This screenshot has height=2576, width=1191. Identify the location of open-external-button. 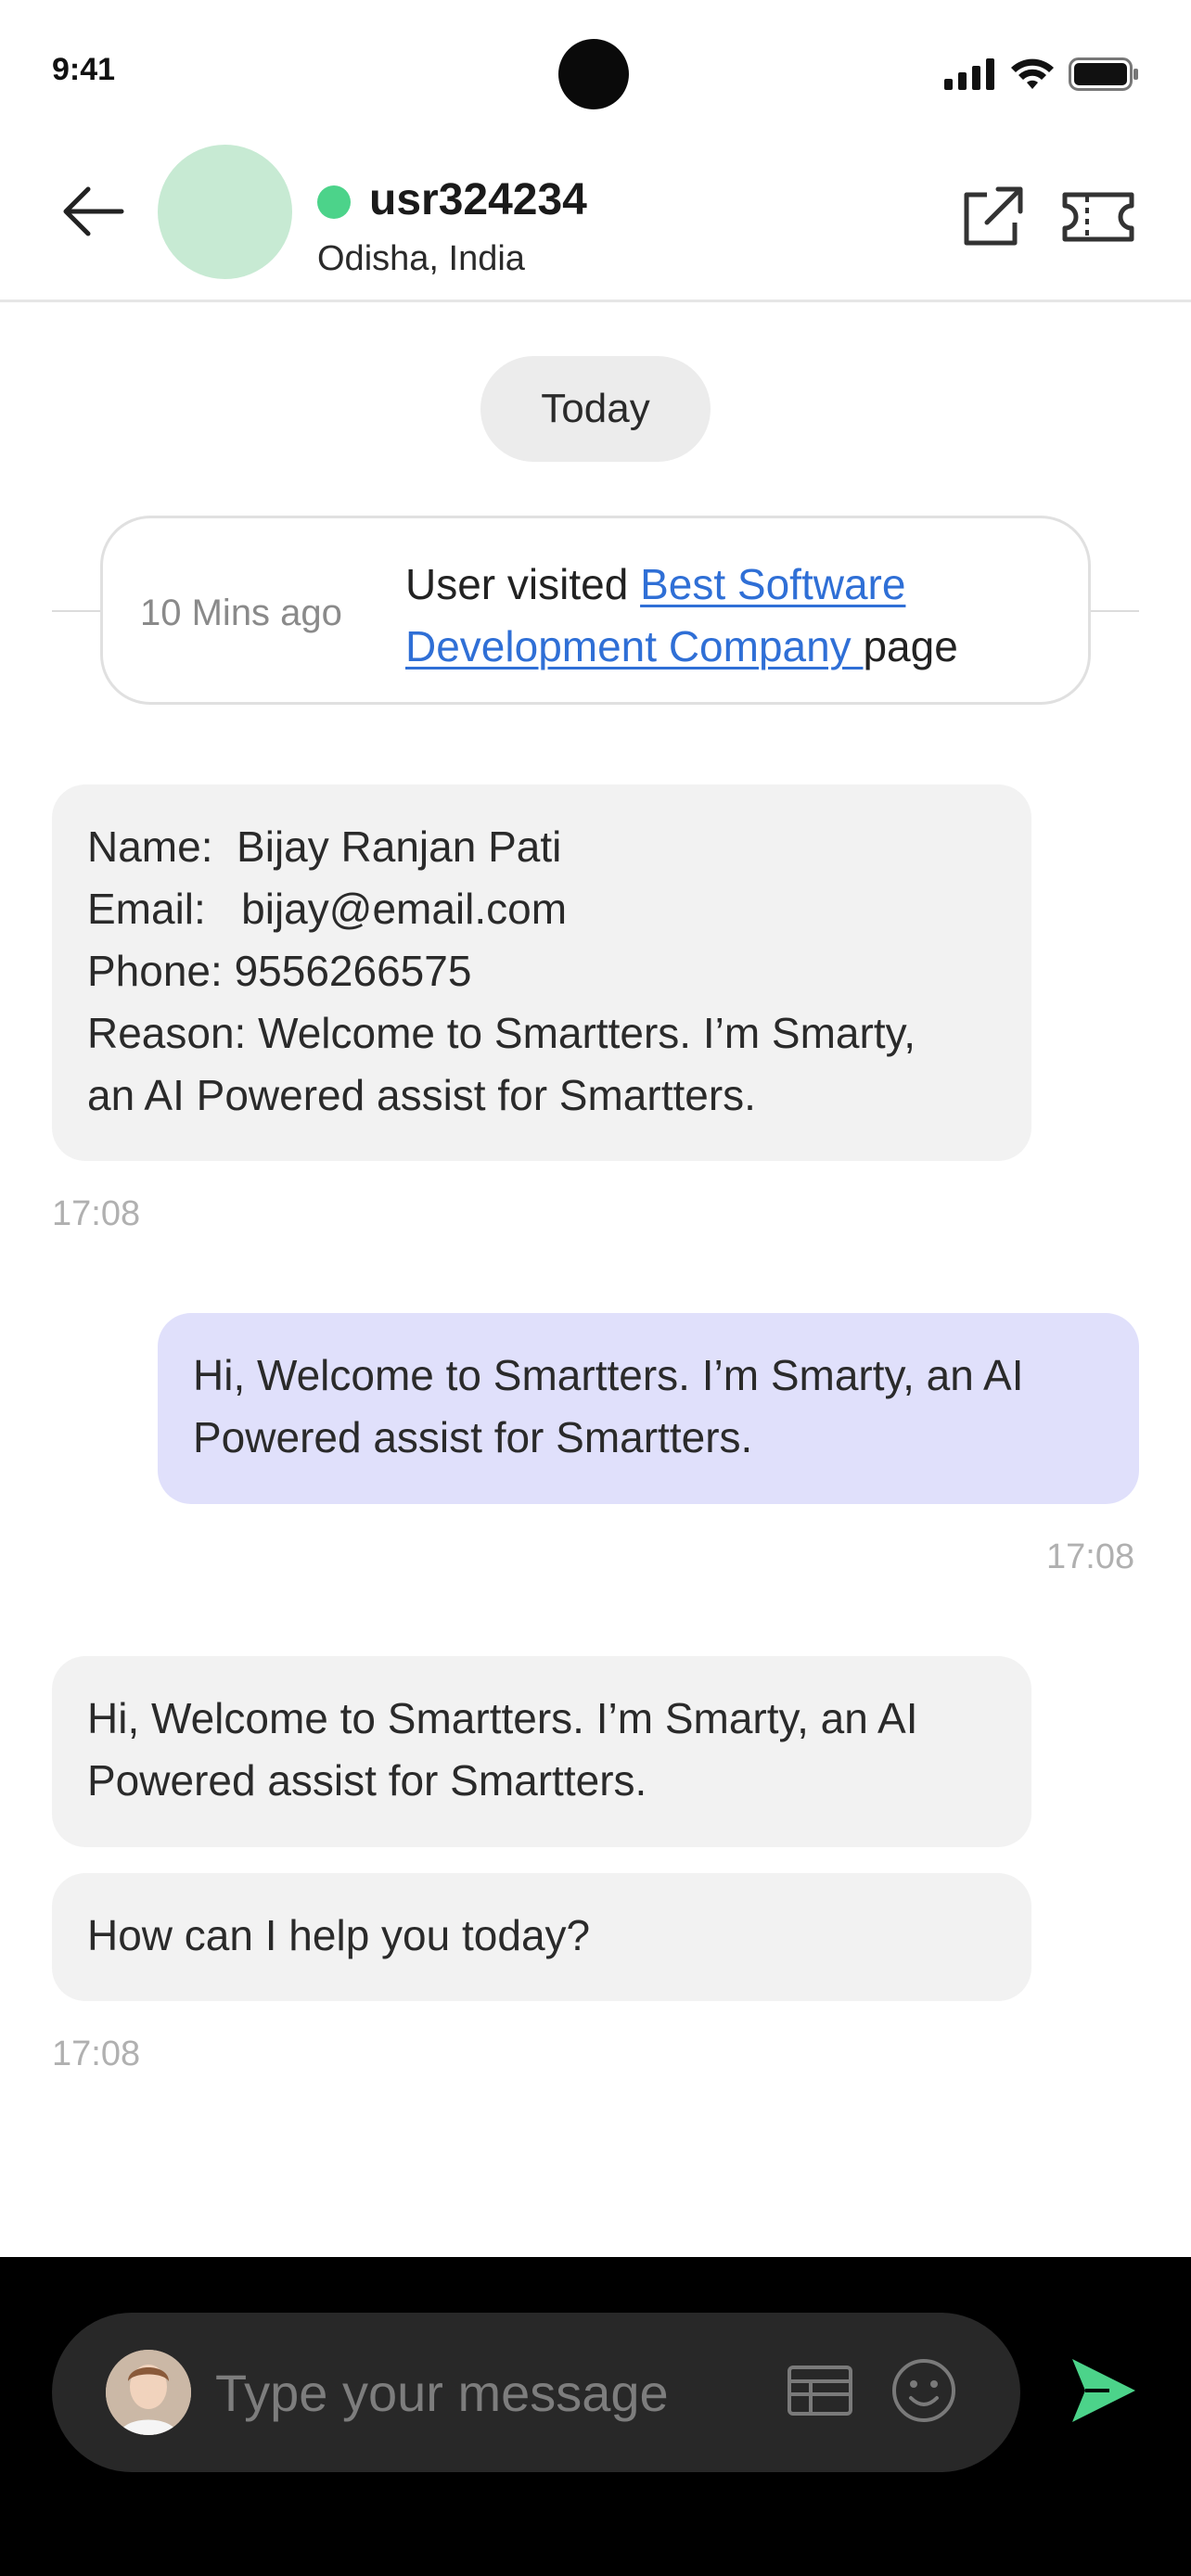
(992, 219).